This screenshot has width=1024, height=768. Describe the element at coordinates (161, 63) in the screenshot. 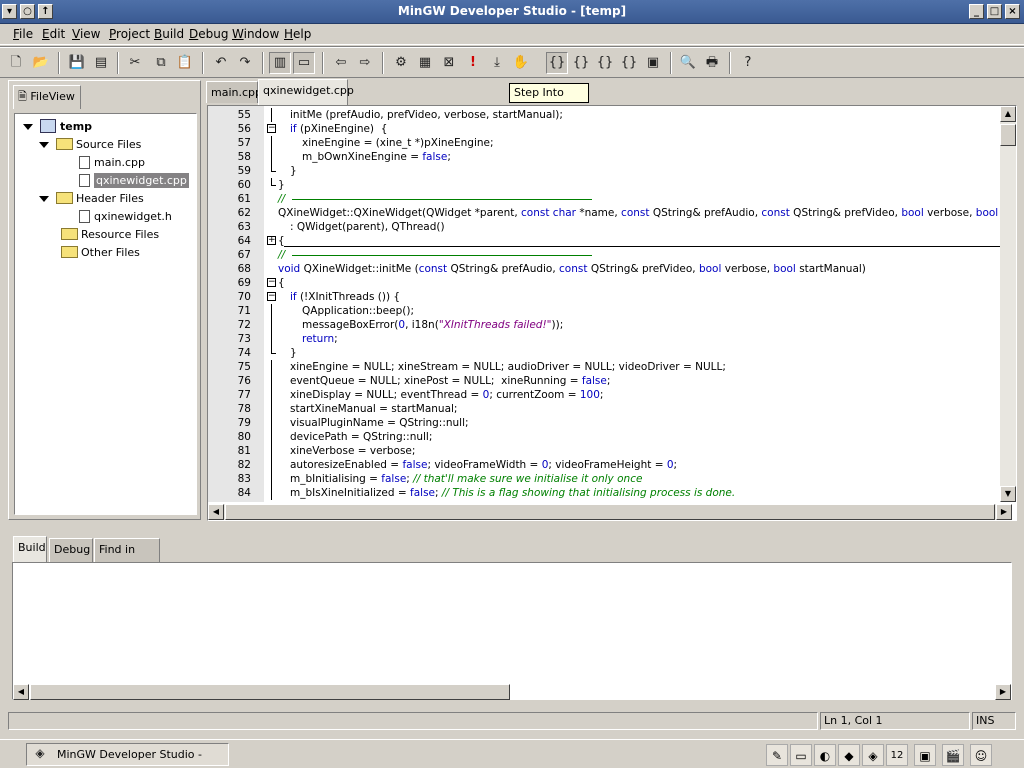

I see `copy-icon: ⧉` at that location.